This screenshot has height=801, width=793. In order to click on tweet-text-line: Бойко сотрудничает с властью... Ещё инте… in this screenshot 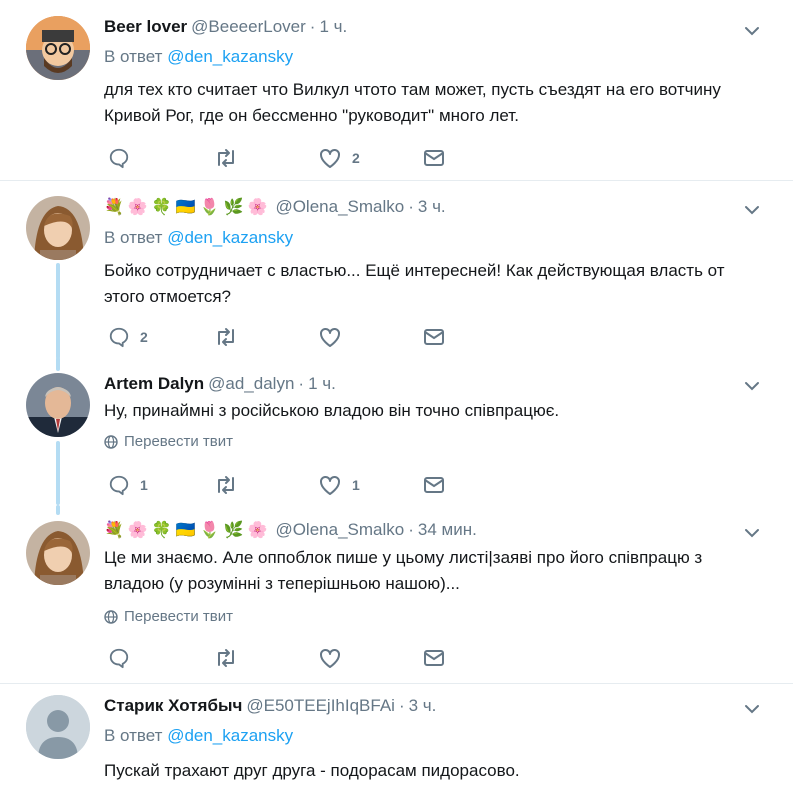, I will do `click(414, 270)`.